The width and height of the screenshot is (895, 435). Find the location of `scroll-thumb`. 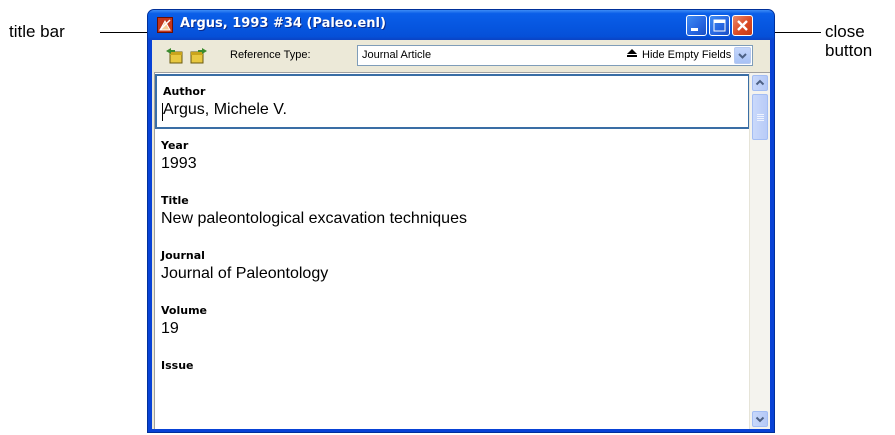

scroll-thumb is located at coordinates (760, 117).